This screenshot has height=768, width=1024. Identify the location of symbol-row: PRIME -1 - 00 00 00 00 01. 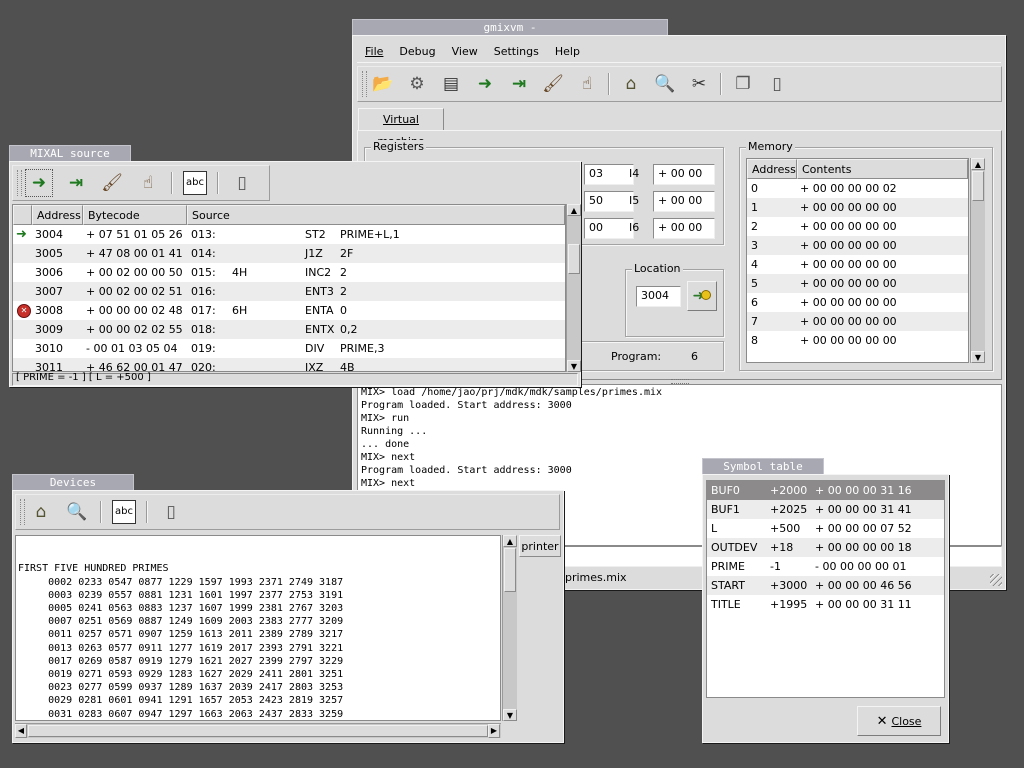
(825, 566).